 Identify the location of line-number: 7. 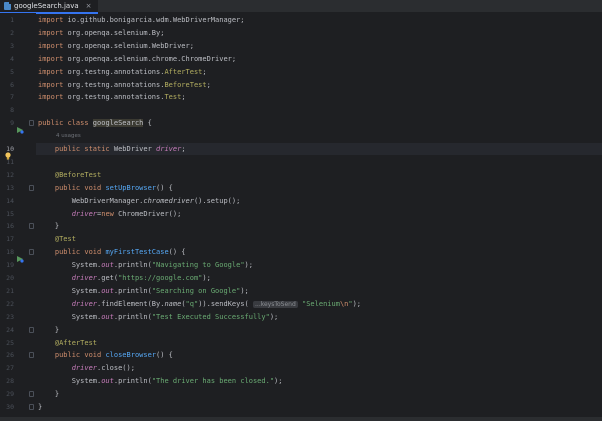
(7, 97).